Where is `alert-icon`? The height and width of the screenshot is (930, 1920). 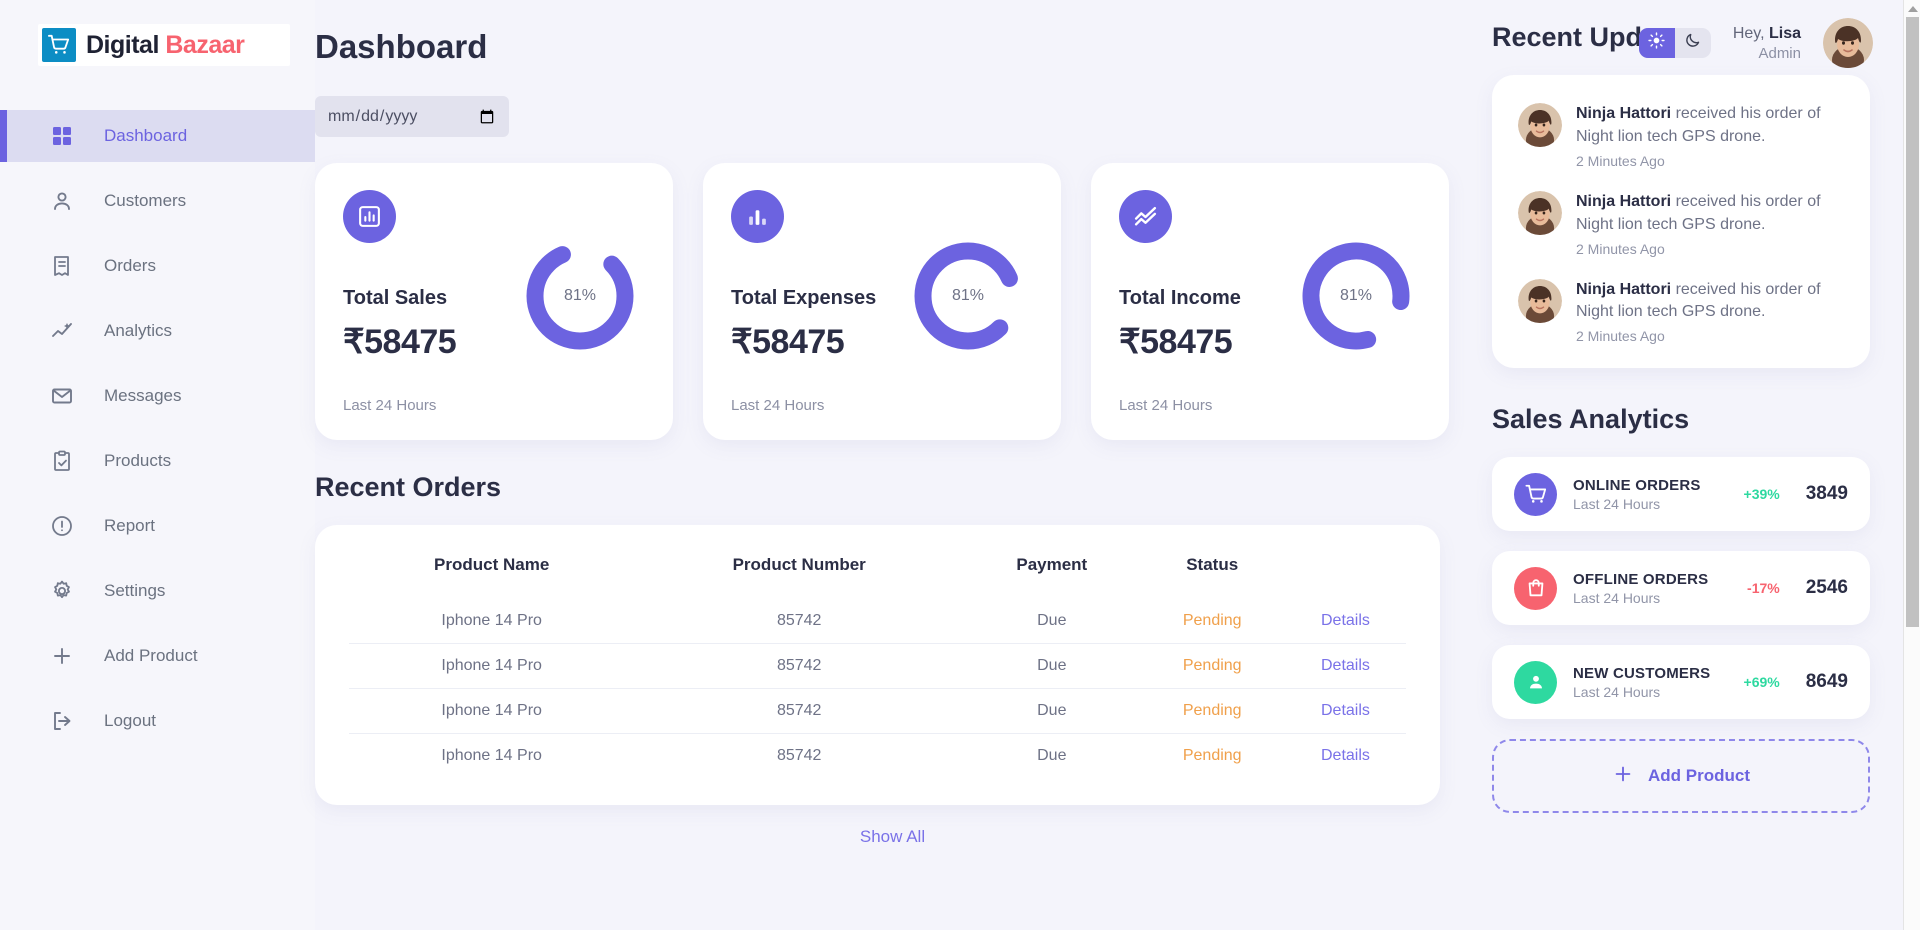 alert-icon is located at coordinates (62, 526).